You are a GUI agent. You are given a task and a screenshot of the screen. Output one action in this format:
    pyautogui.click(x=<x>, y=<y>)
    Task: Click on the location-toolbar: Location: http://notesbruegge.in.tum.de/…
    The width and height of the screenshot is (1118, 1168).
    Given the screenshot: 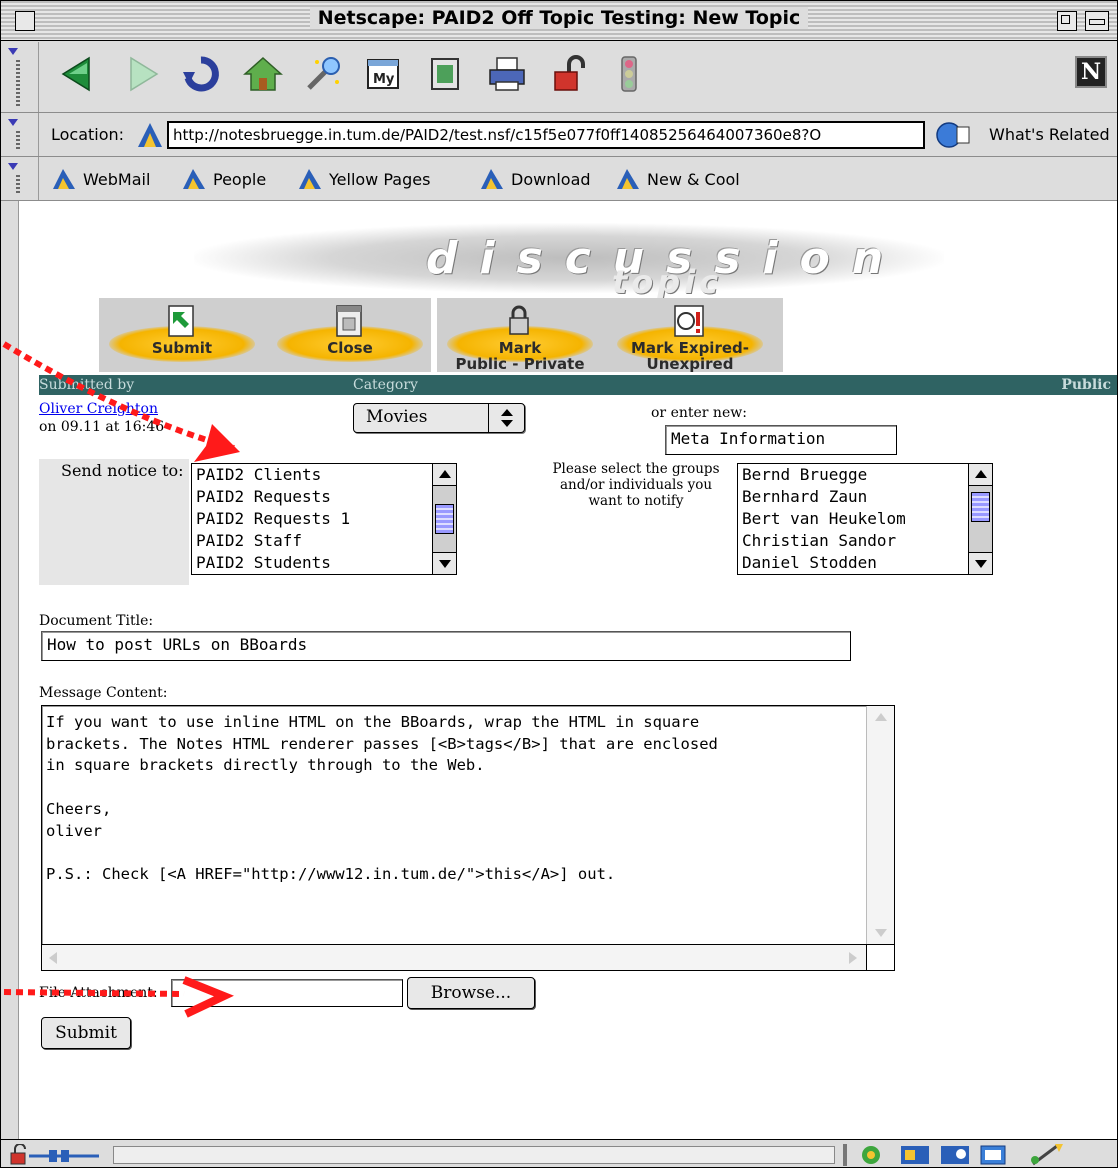 What is the action you would take?
    pyautogui.click(x=559, y=135)
    